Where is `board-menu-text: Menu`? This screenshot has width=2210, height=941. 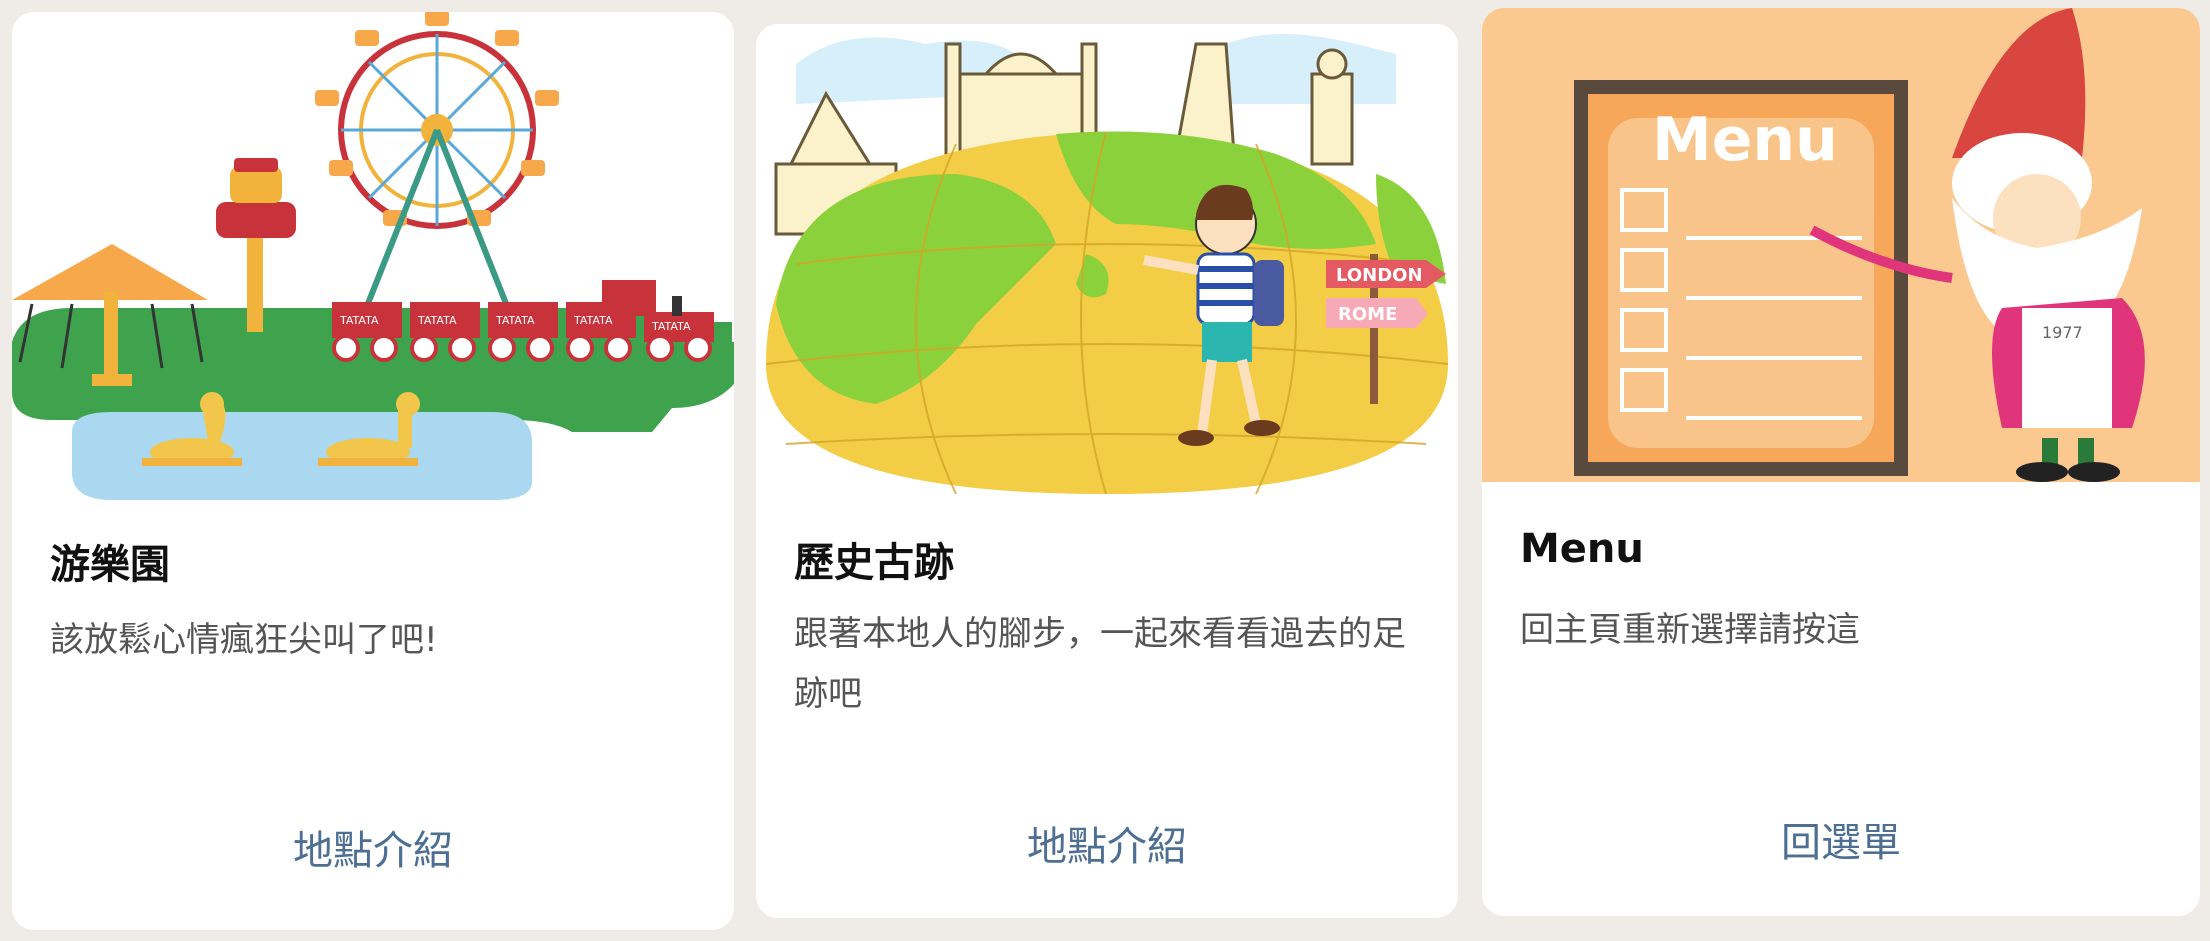 board-menu-text: Menu is located at coordinates (1745, 140).